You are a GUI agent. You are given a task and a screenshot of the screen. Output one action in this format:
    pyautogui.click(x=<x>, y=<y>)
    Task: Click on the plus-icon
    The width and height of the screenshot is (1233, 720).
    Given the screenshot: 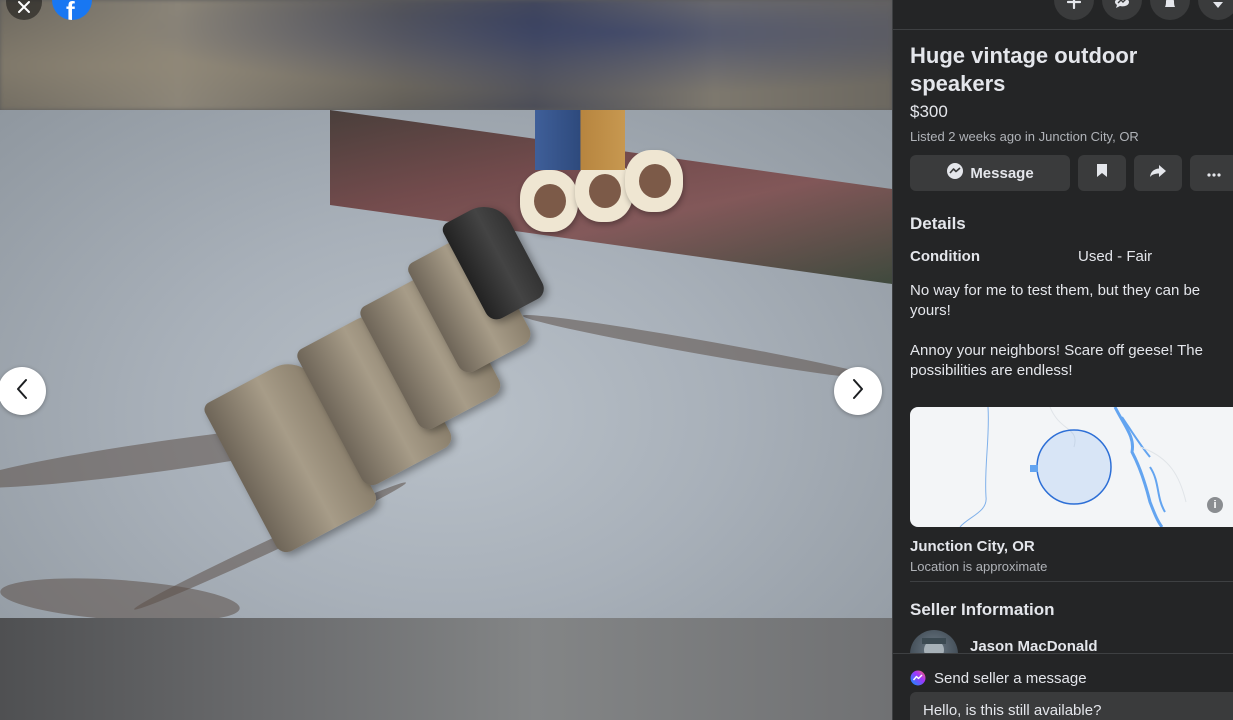 What is the action you would take?
    pyautogui.click(x=1074, y=7)
    